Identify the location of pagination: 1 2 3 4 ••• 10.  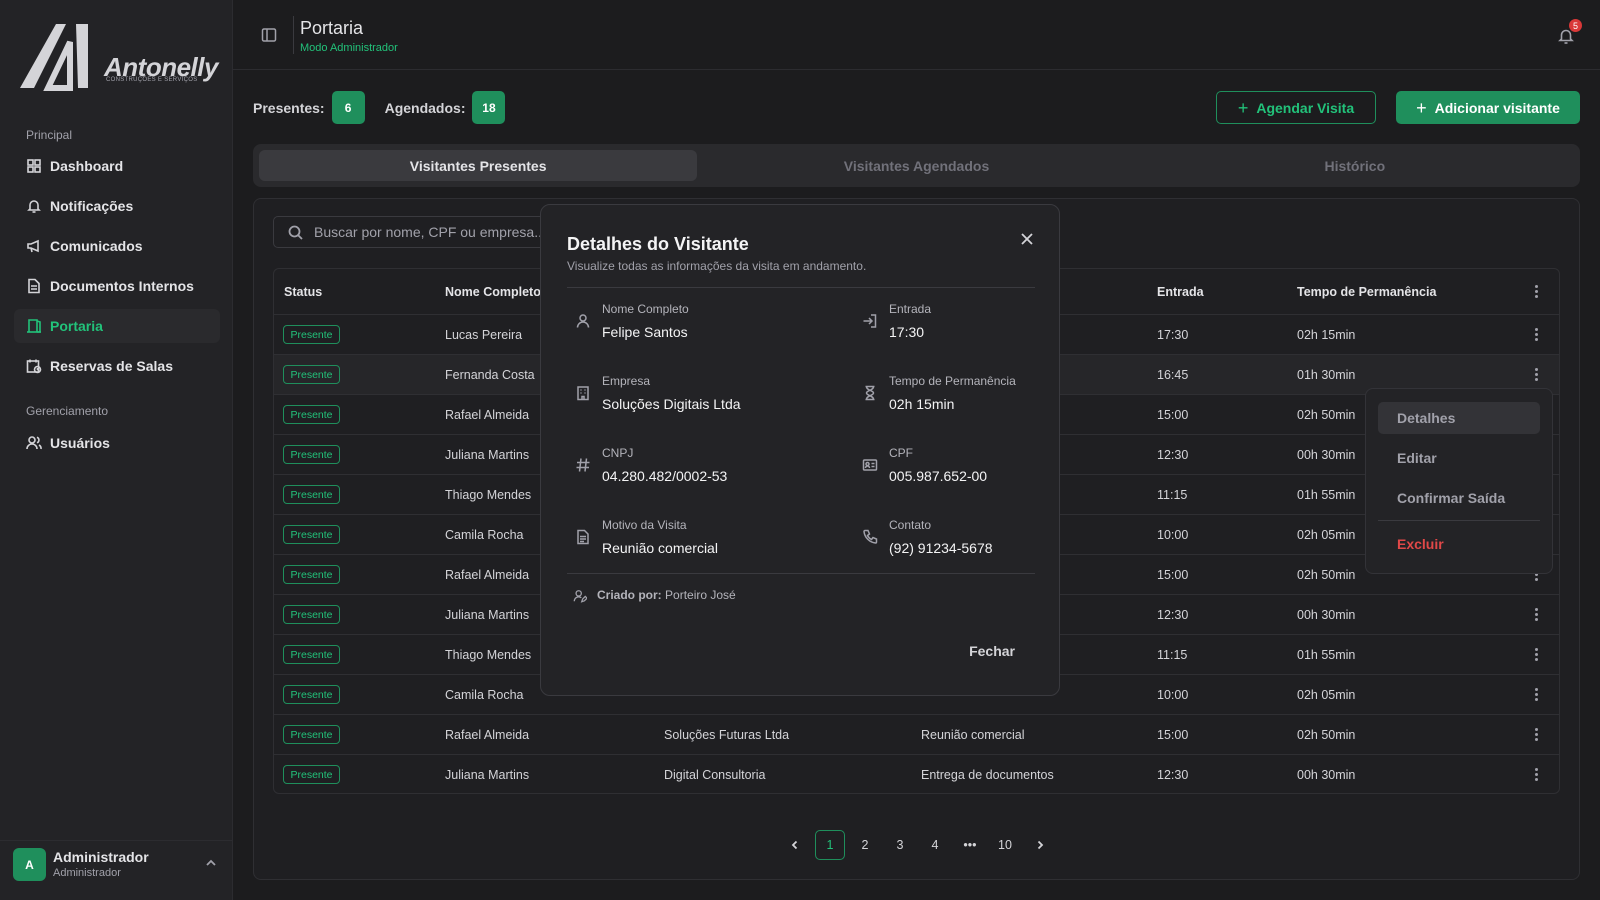
(920, 845).